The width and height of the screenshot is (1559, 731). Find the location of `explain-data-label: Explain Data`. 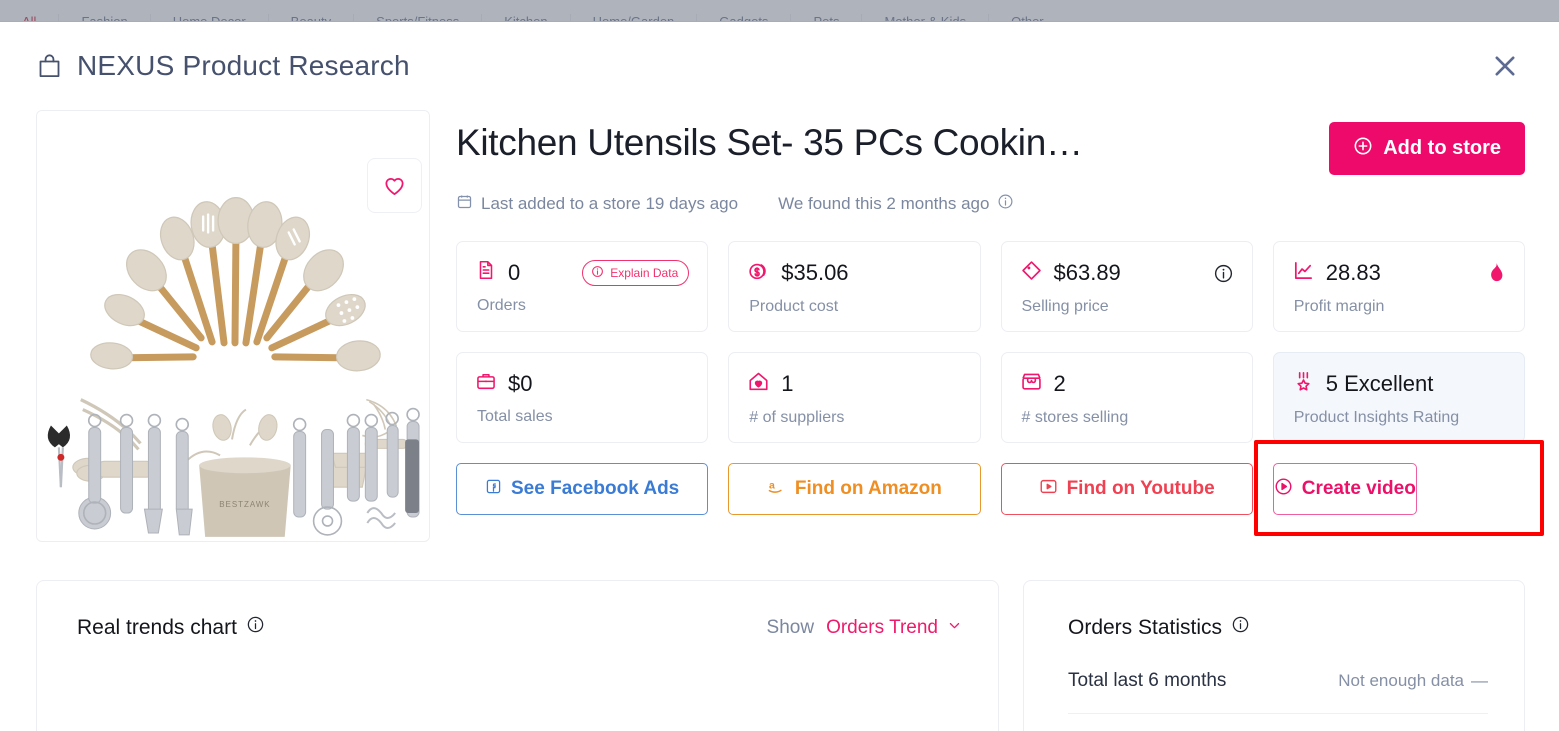

explain-data-label: Explain Data is located at coordinates (644, 272).